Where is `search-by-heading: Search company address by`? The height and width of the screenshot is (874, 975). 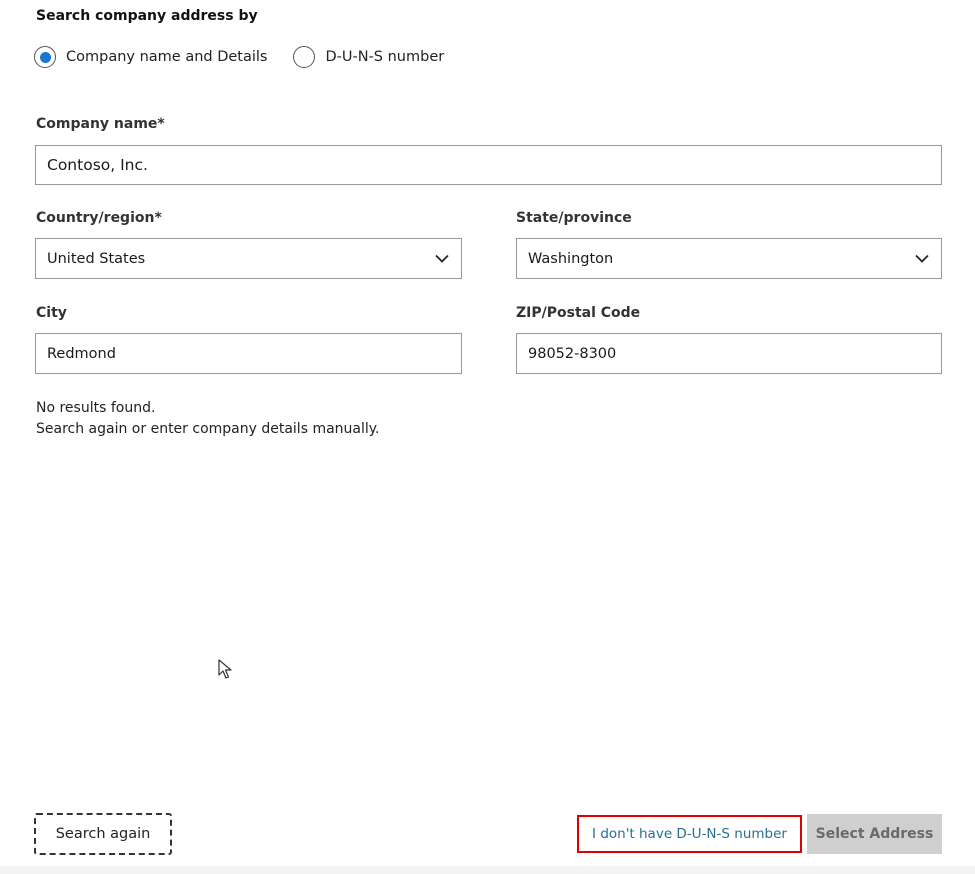 search-by-heading: Search company address by is located at coordinates (147, 16).